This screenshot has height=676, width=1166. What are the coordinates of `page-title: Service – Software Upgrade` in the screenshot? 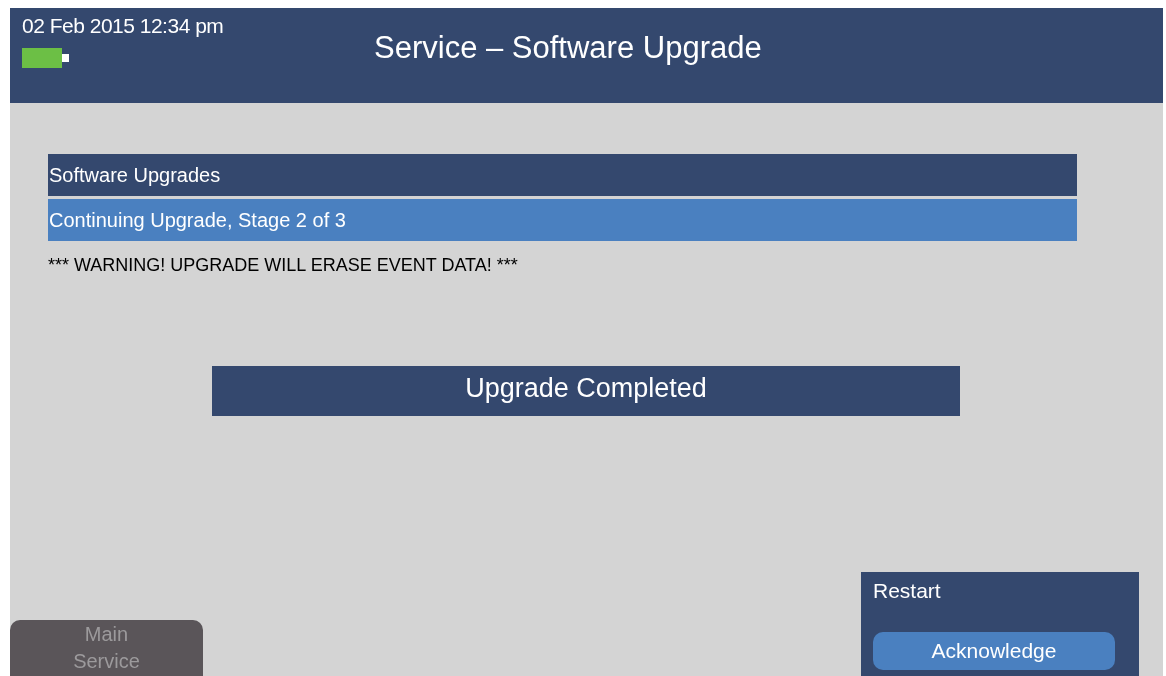 It's located at (568, 48).